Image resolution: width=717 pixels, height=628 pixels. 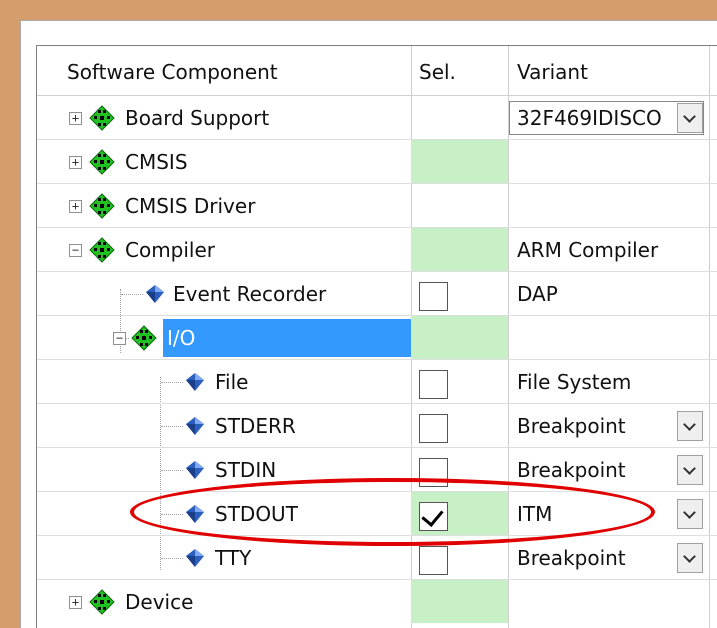 What do you see at coordinates (233, 558) in the screenshot?
I see `row-label: TTY` at bounding box center [233, 558].